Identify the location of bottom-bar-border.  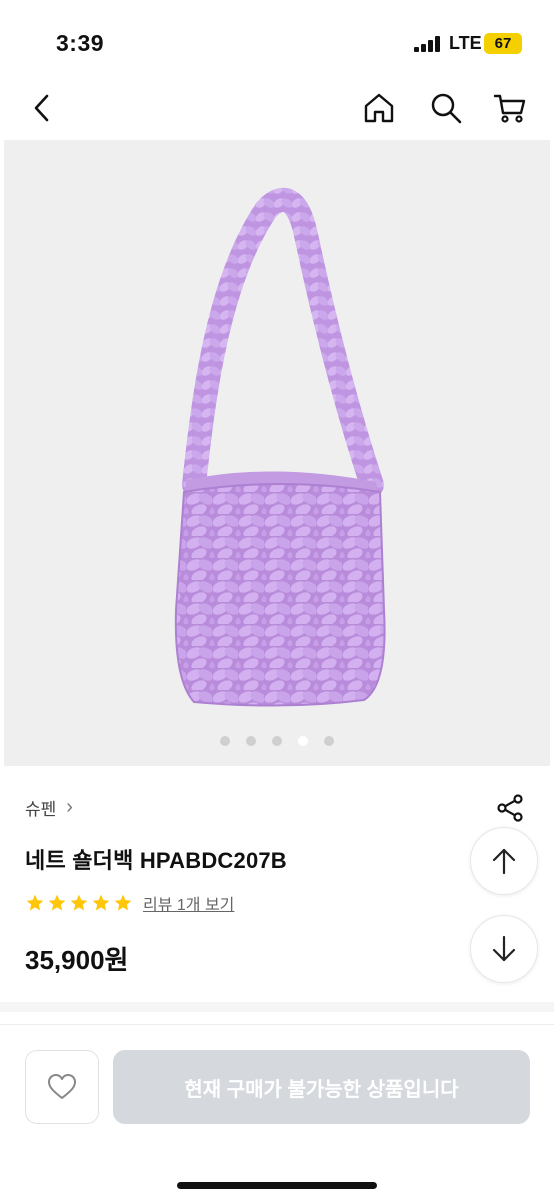
(277, 1024).